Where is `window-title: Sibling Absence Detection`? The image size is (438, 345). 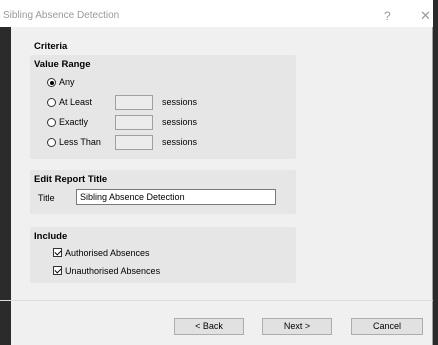 window-title: Sibling Absence Detection is located at coordinates (61, 15).